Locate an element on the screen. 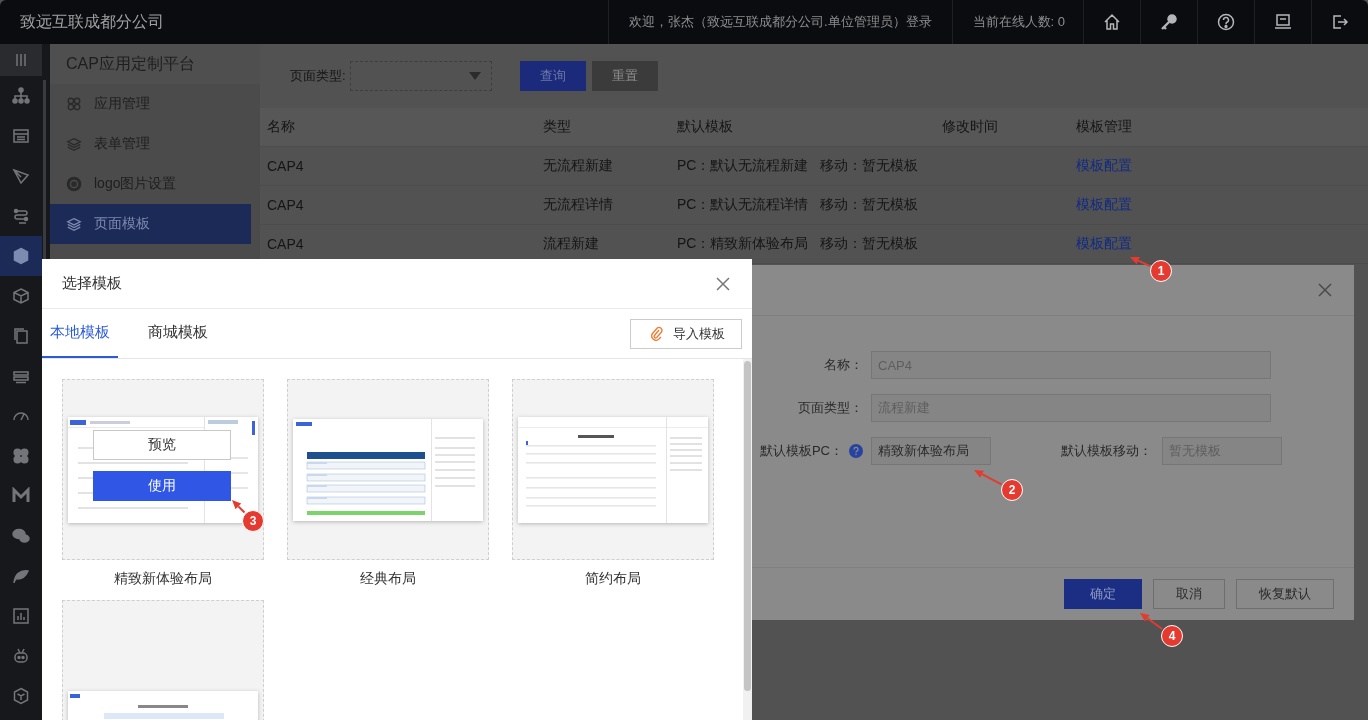 The image size is (1368, 720). app-title: 致远互联成都分公司 is located at coordinates (92, 21).